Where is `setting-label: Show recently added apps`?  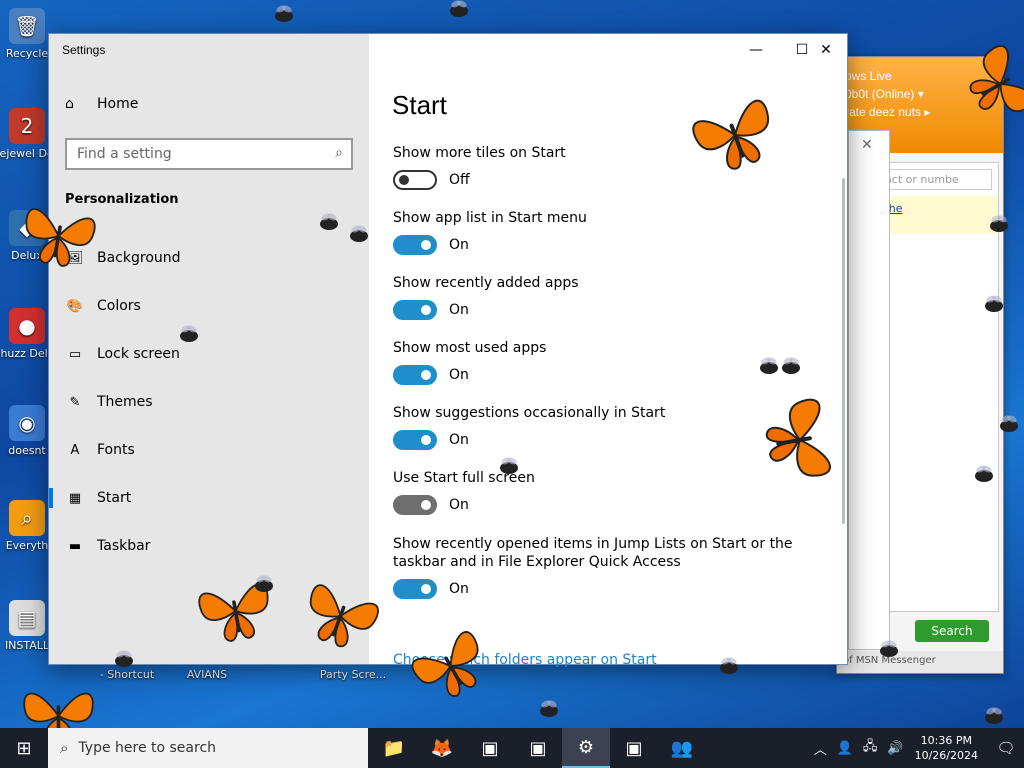
setting-label: Show recently added apps is located at coordinates (486, 283).